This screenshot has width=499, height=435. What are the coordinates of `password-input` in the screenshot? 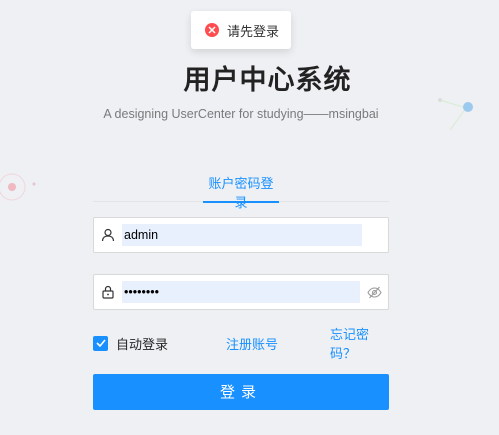 It's located at (241, 292).